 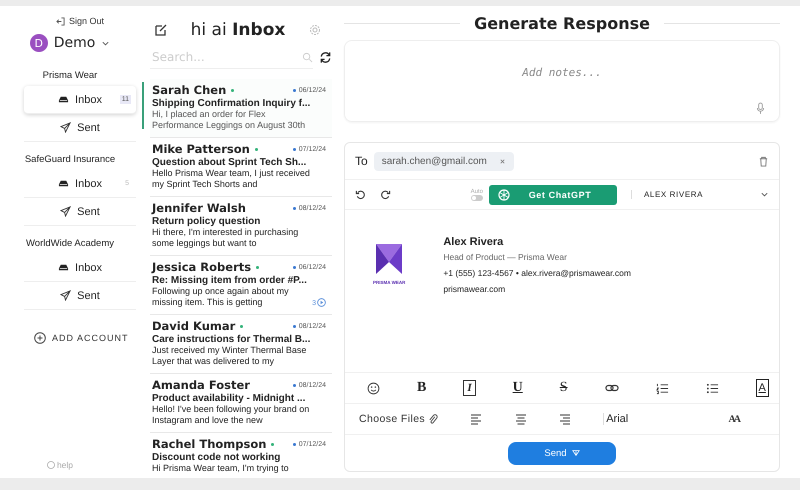 I want to click on align-right-icon, so click(x=564, y=419).